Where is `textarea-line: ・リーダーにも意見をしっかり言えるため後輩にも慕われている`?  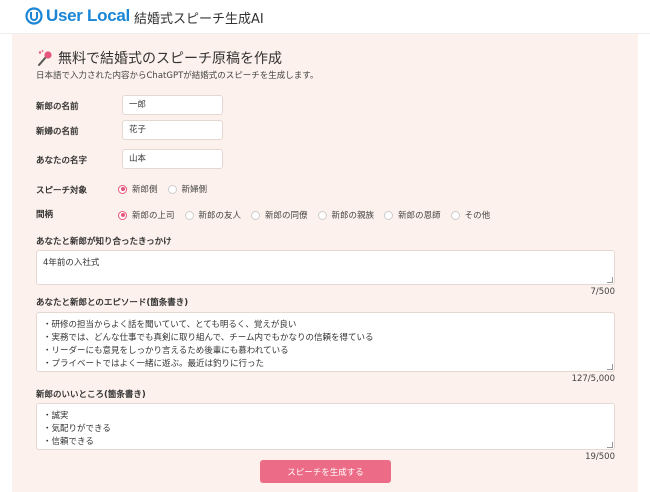
textarea-line: ・リーダーにも意見をしっかり言えるため後輩にも慕われている is located at coordinates (166, 351).